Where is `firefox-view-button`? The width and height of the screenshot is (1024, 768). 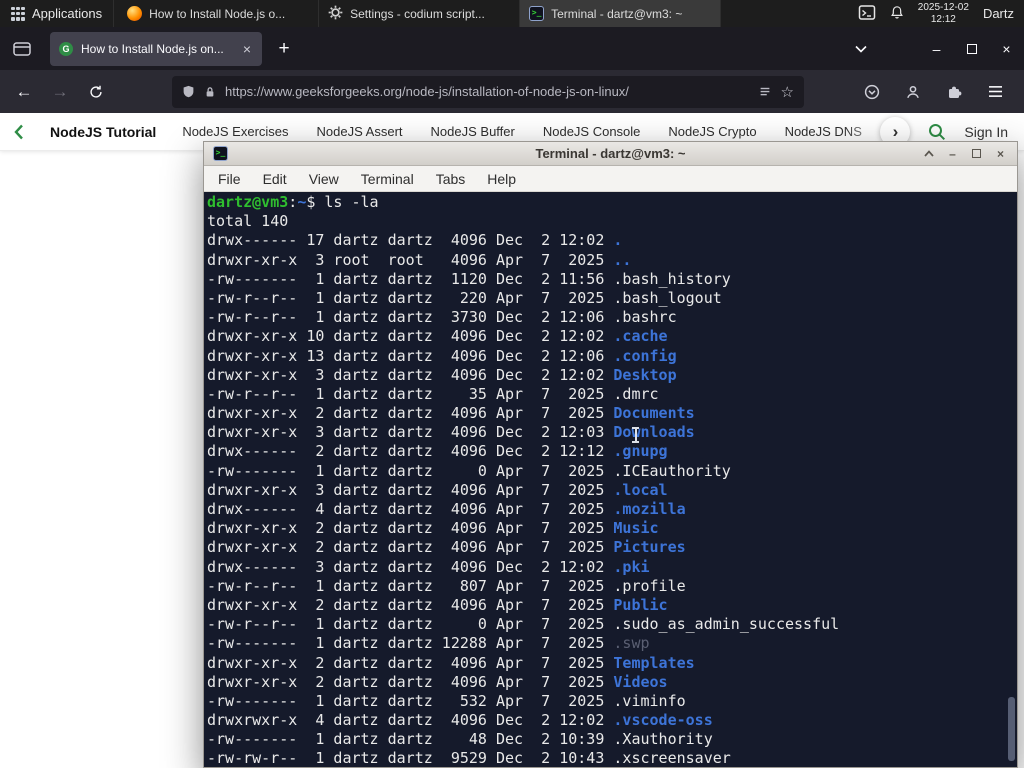
firefox-view-button is located at coordinates (22, 49).